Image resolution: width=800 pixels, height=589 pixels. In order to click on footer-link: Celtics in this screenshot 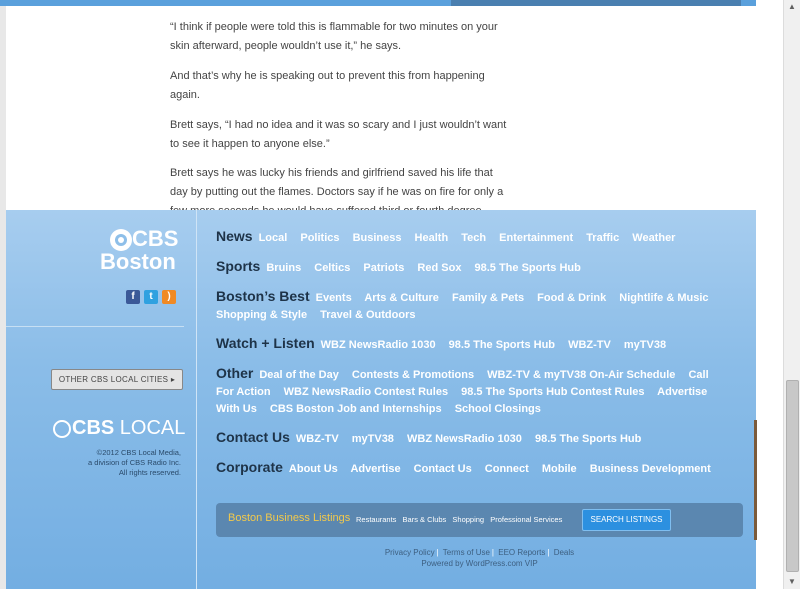, I will do `click(332, 268)`.